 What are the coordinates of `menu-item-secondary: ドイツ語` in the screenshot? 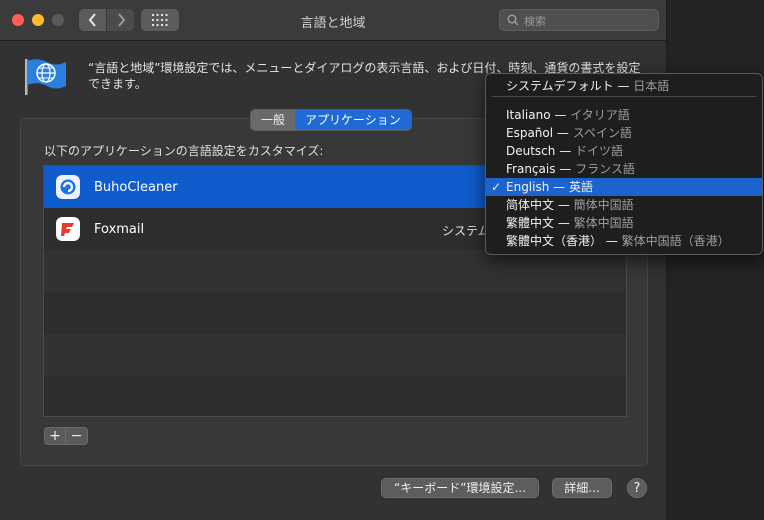 It's located at (599, 151).